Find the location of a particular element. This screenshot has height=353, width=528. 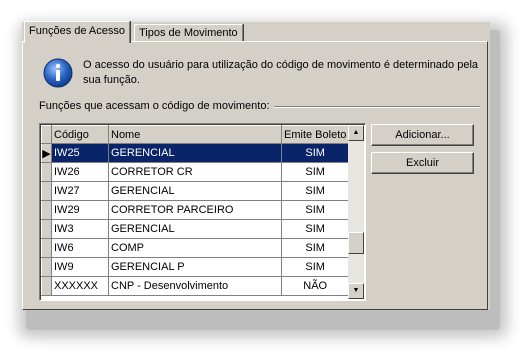

cell-nome: CNP - Desenvolvimento is located at coordinates (195, 286).